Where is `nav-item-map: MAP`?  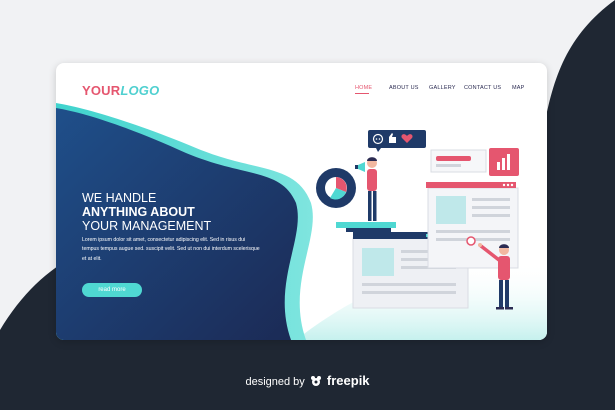
nav-item-map: MAP is located at coordinates (518, 88).